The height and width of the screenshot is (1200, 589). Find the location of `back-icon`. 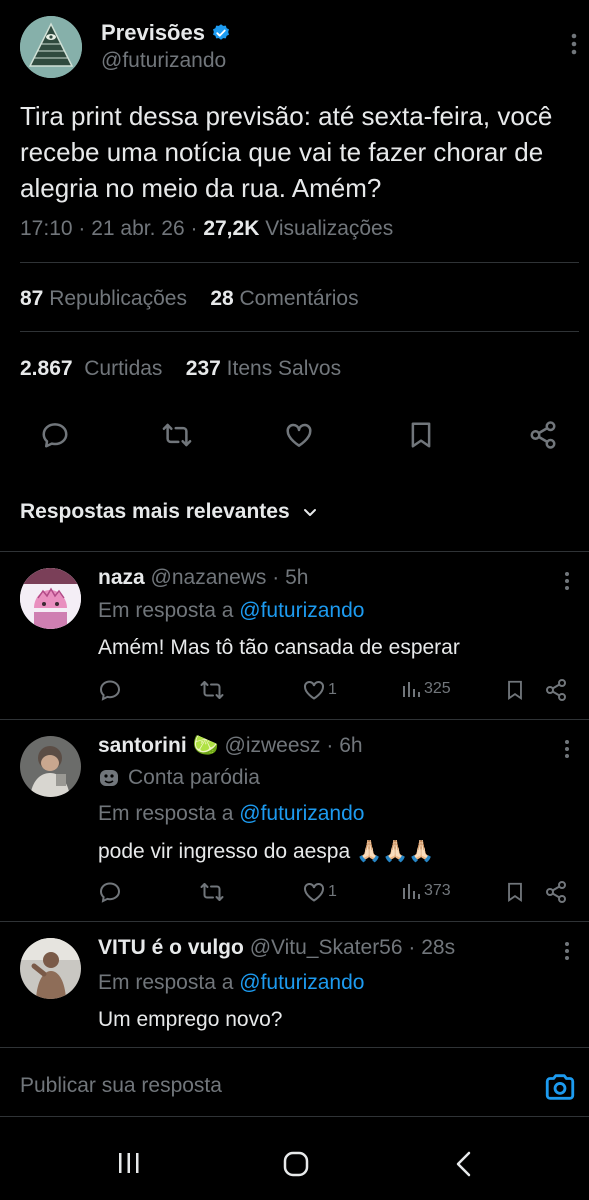

back-icon is located at coordinates (464, 1164).